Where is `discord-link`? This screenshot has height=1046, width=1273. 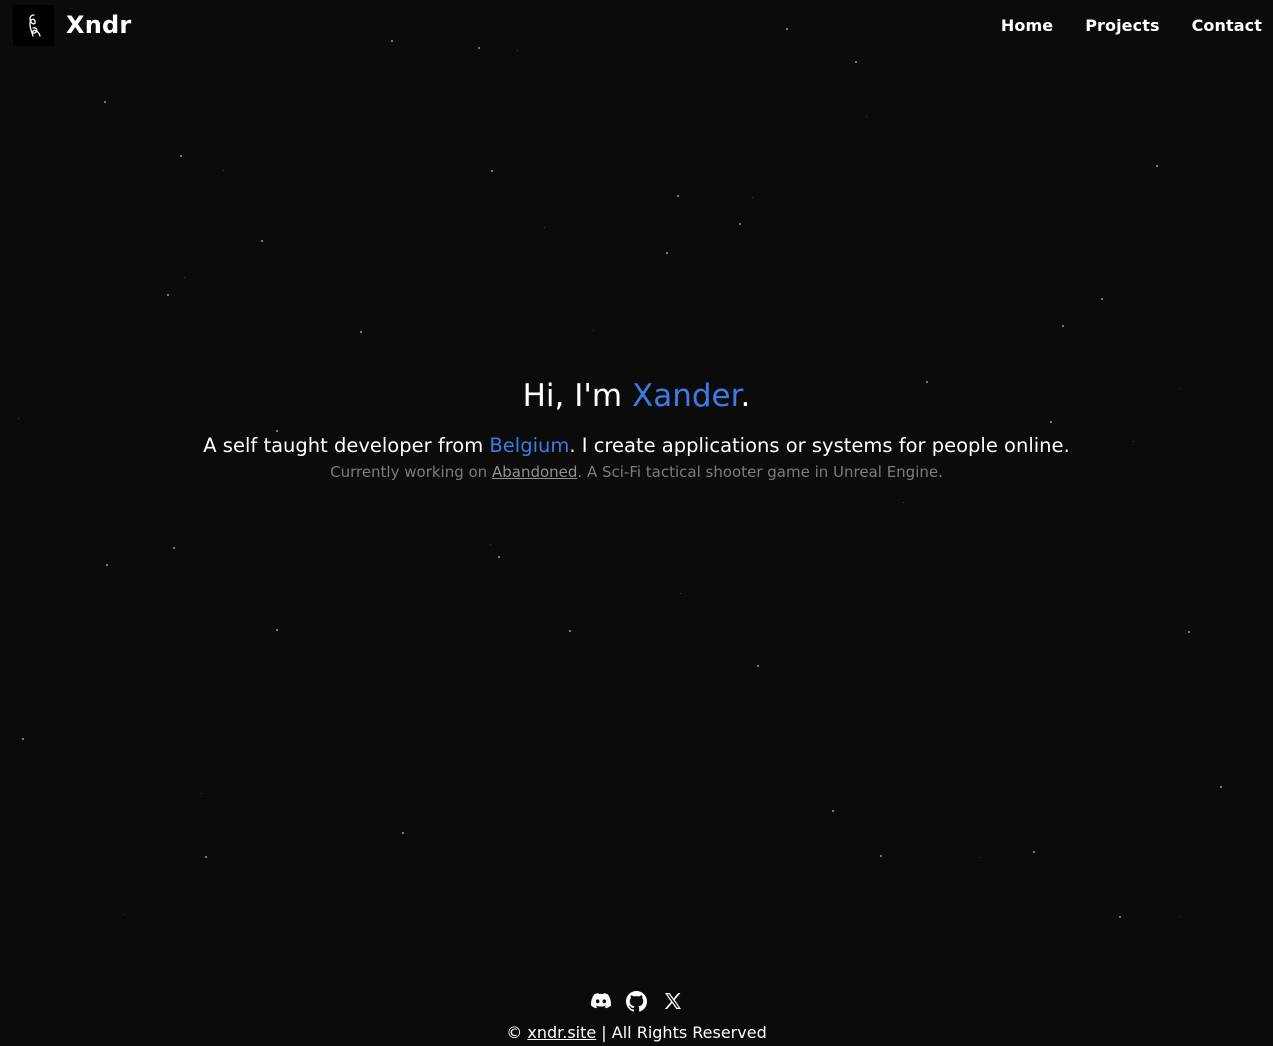
discord-link is located at coordinates (601, 1001).